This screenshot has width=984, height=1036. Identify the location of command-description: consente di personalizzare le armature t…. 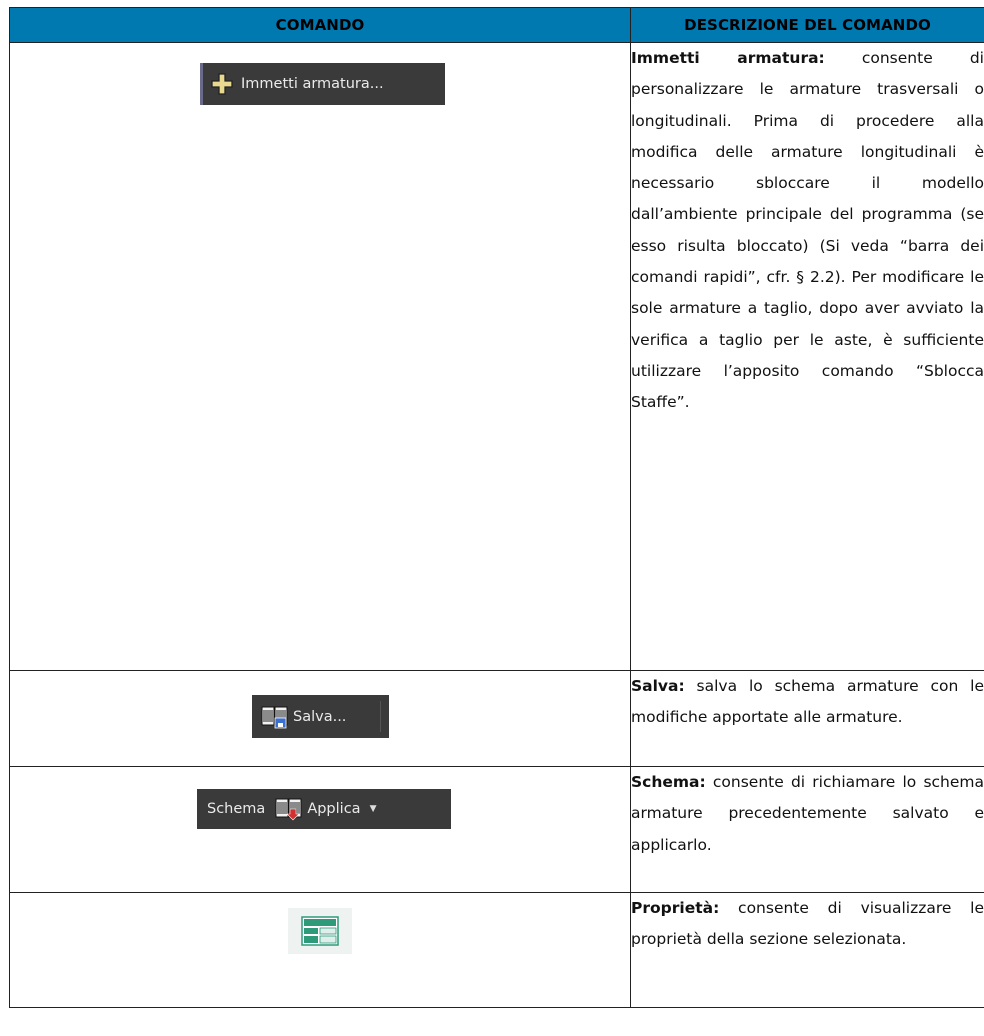
(807, 230).